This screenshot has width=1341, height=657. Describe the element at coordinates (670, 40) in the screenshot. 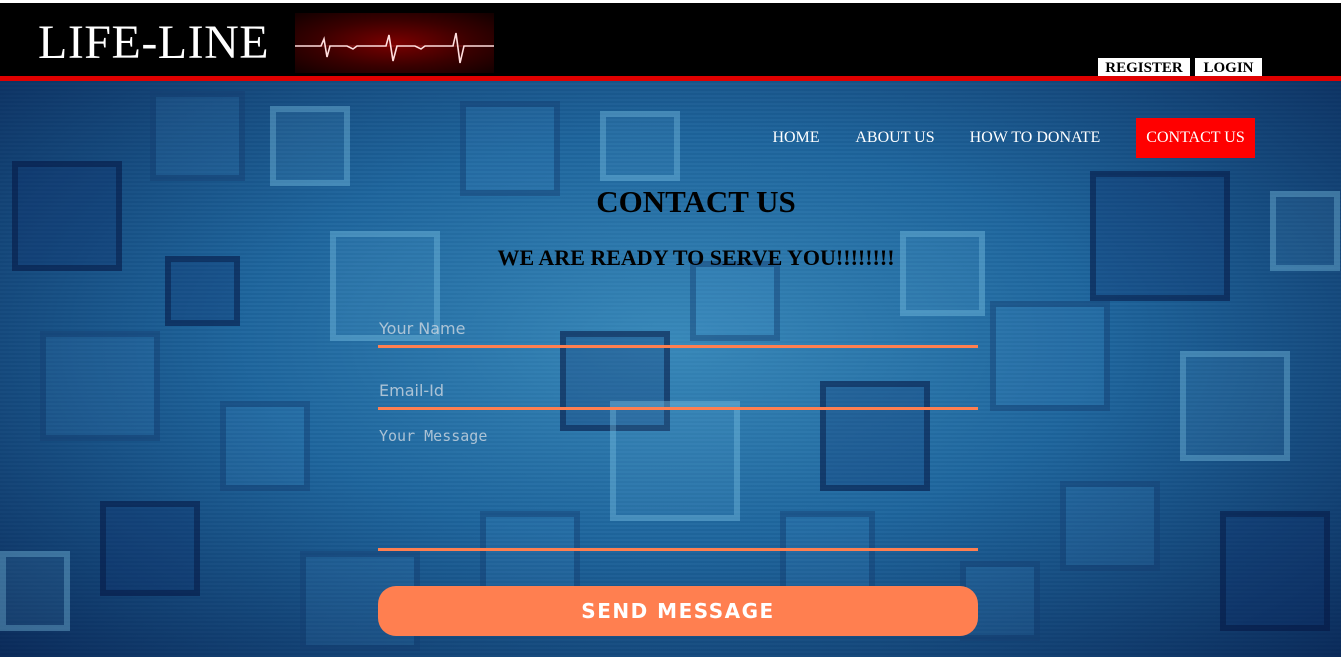

I see `site-header: LIFE-LINE REGISTER LOGIN` at that location.